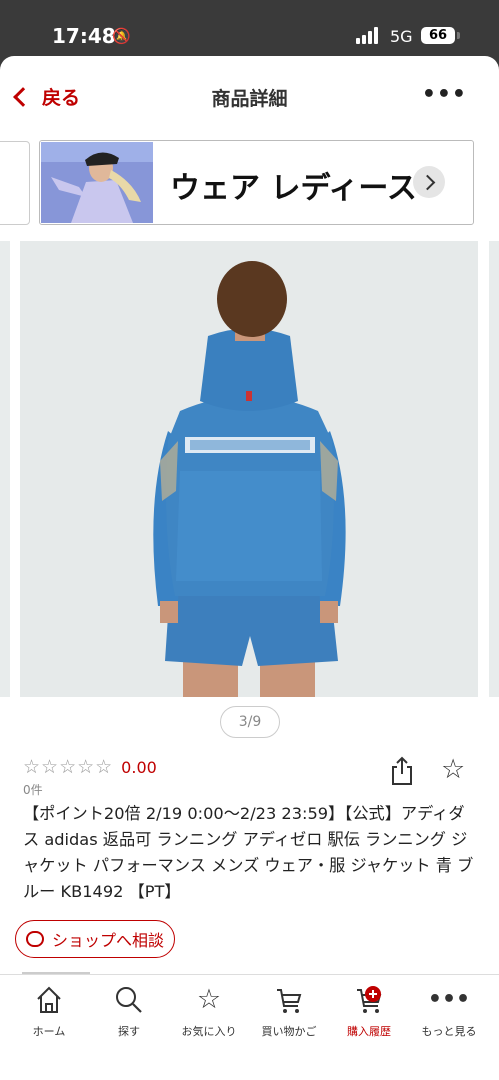 This screenshot has height=1080, width=499. I want to click on header: 戻る 商品詳細 •••, so click(249, 97).